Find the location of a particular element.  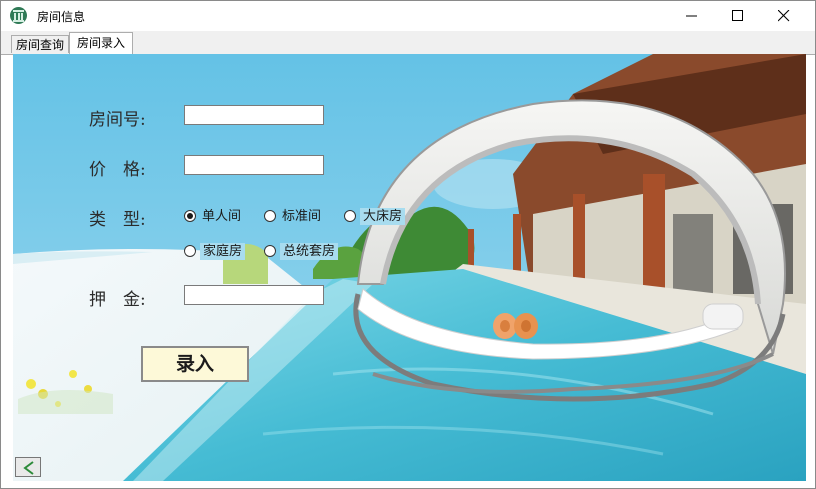

window-title: 房间信息 is located at coordinates (61, 17).